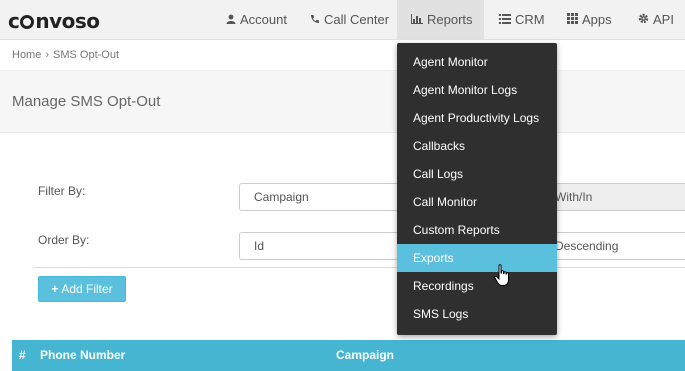 The image size is (685, 371). What do you see at coordinates (67, 21) in the screenshot?
I see `logo-text-rest: nvoso` at bounding box center [67, 21].